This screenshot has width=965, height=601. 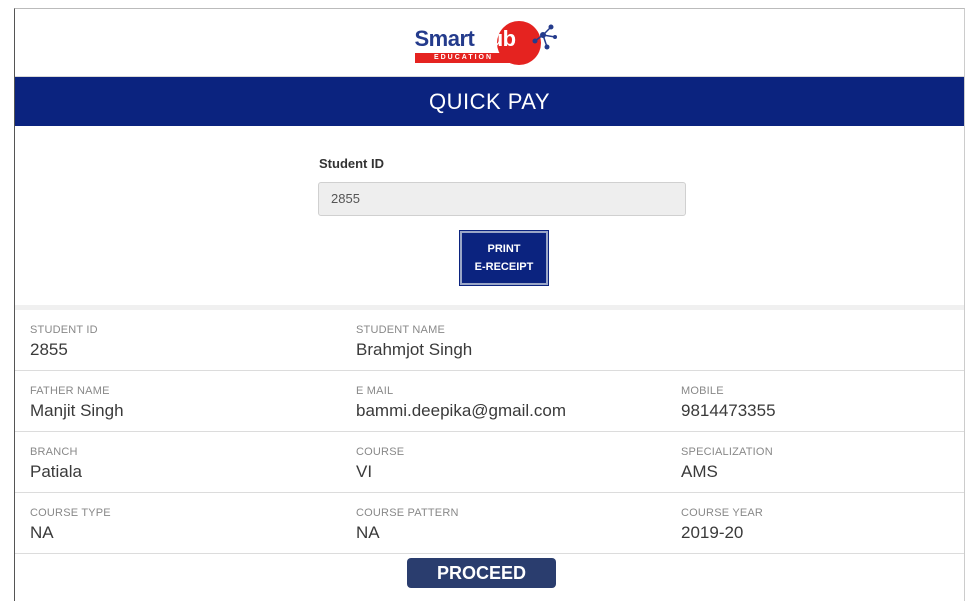 I want to click on page-header: QUICK PAY, so click(x=489, y=101).